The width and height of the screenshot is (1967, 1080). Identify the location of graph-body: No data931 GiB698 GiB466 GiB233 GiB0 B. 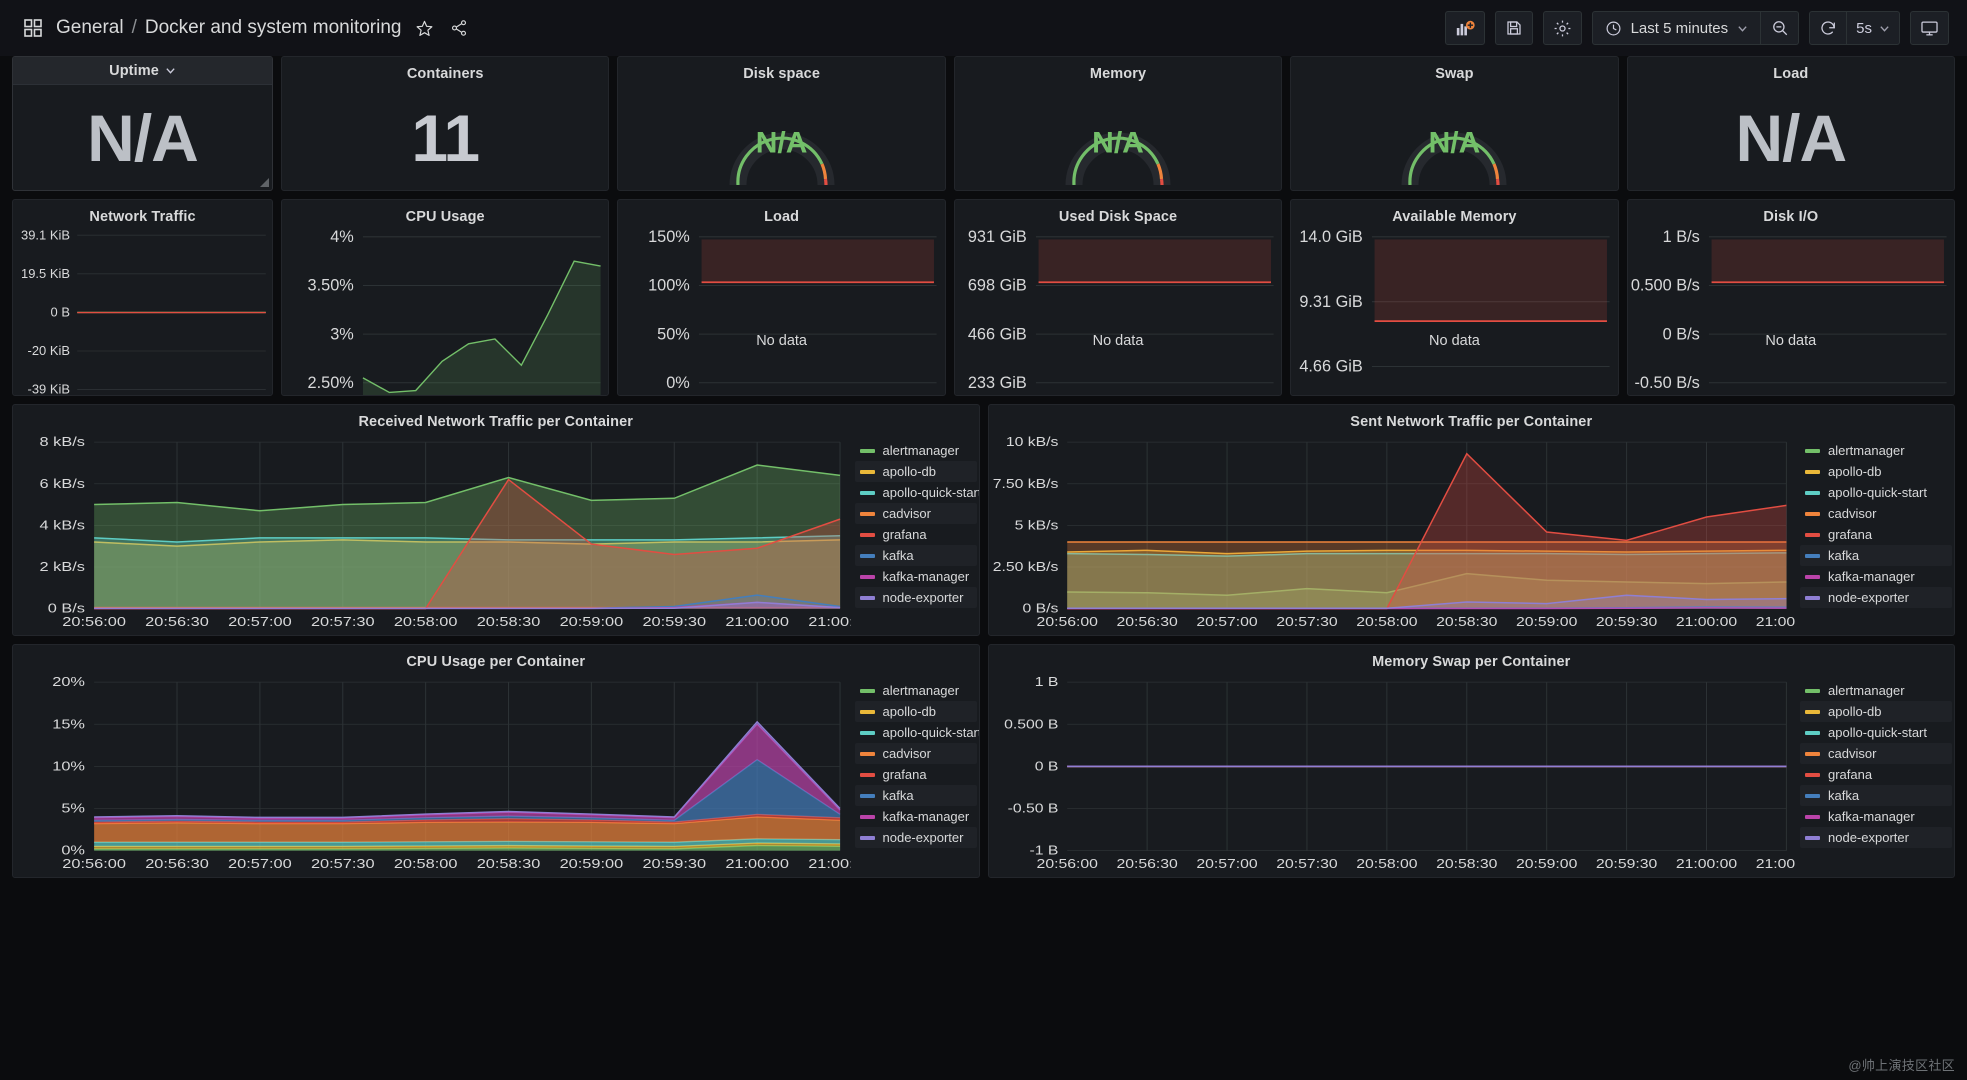
(1118, 312).